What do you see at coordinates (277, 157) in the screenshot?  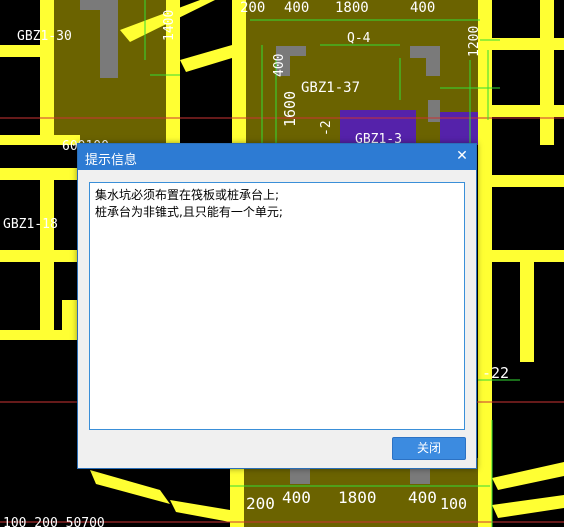 I see `dialog-titlebar: 提示信息 ✕` at bounding box center [277, 157].